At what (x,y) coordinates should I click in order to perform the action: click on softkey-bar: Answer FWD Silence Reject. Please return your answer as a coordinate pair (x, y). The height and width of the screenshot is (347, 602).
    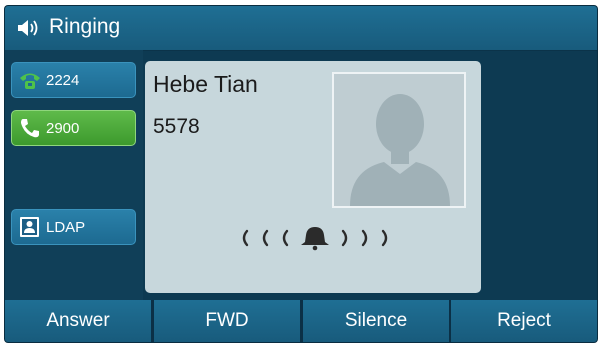
    Looking at the image, I should click on (301, 321).